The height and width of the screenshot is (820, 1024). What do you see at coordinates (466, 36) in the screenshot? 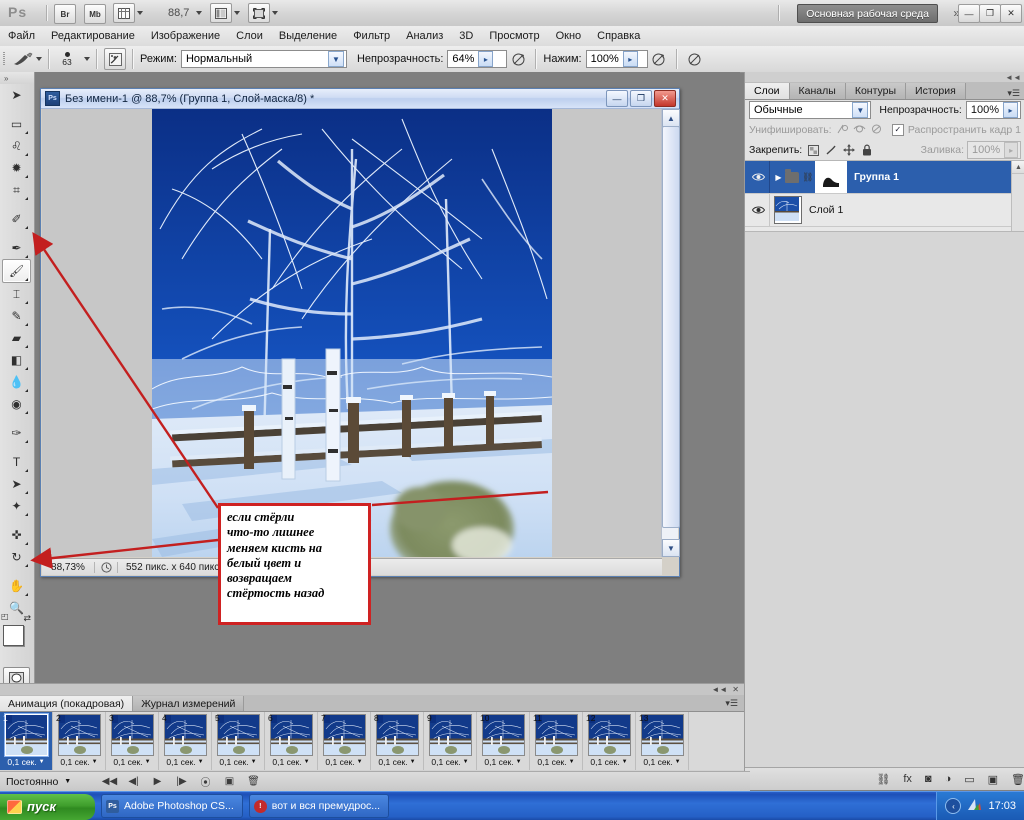
I see `menu-item-7: 3D` at bounding box center [466, 36].